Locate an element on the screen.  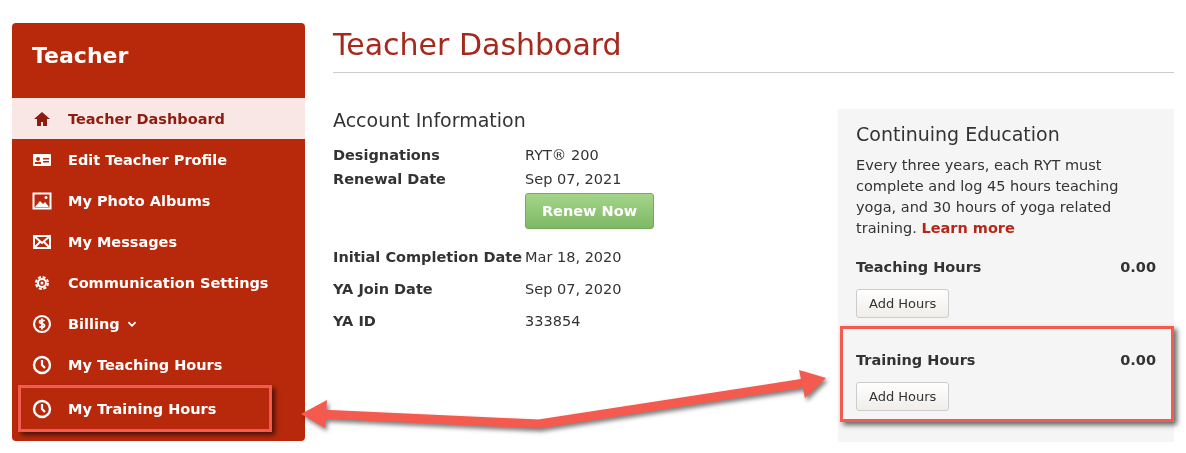
sidebar-item: My Photo Albums is located at coordinates (158, 200).